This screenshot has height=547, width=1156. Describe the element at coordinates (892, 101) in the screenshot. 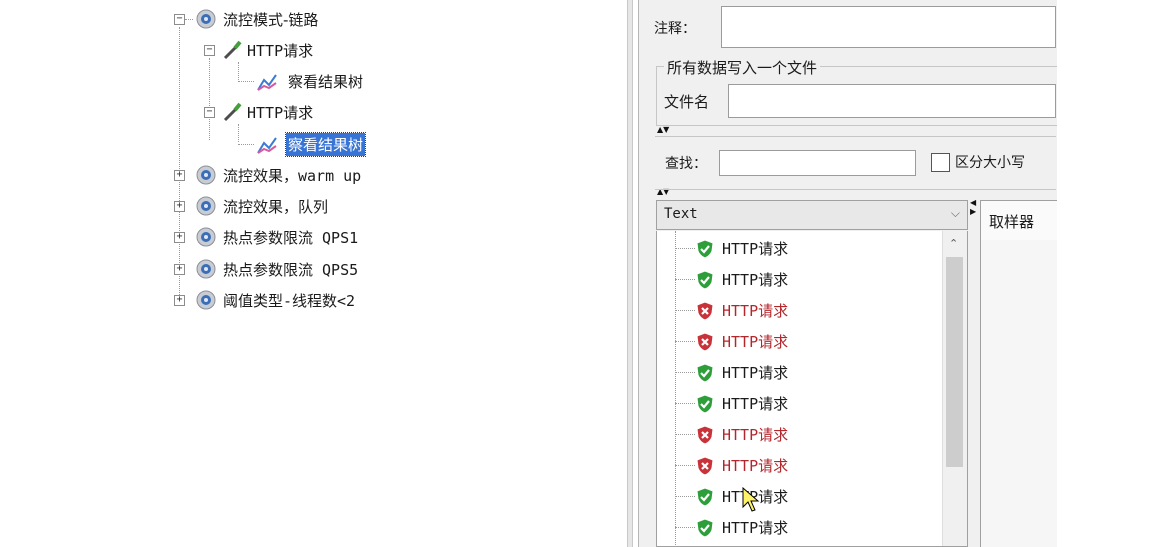

I see `filename-input` at that location.